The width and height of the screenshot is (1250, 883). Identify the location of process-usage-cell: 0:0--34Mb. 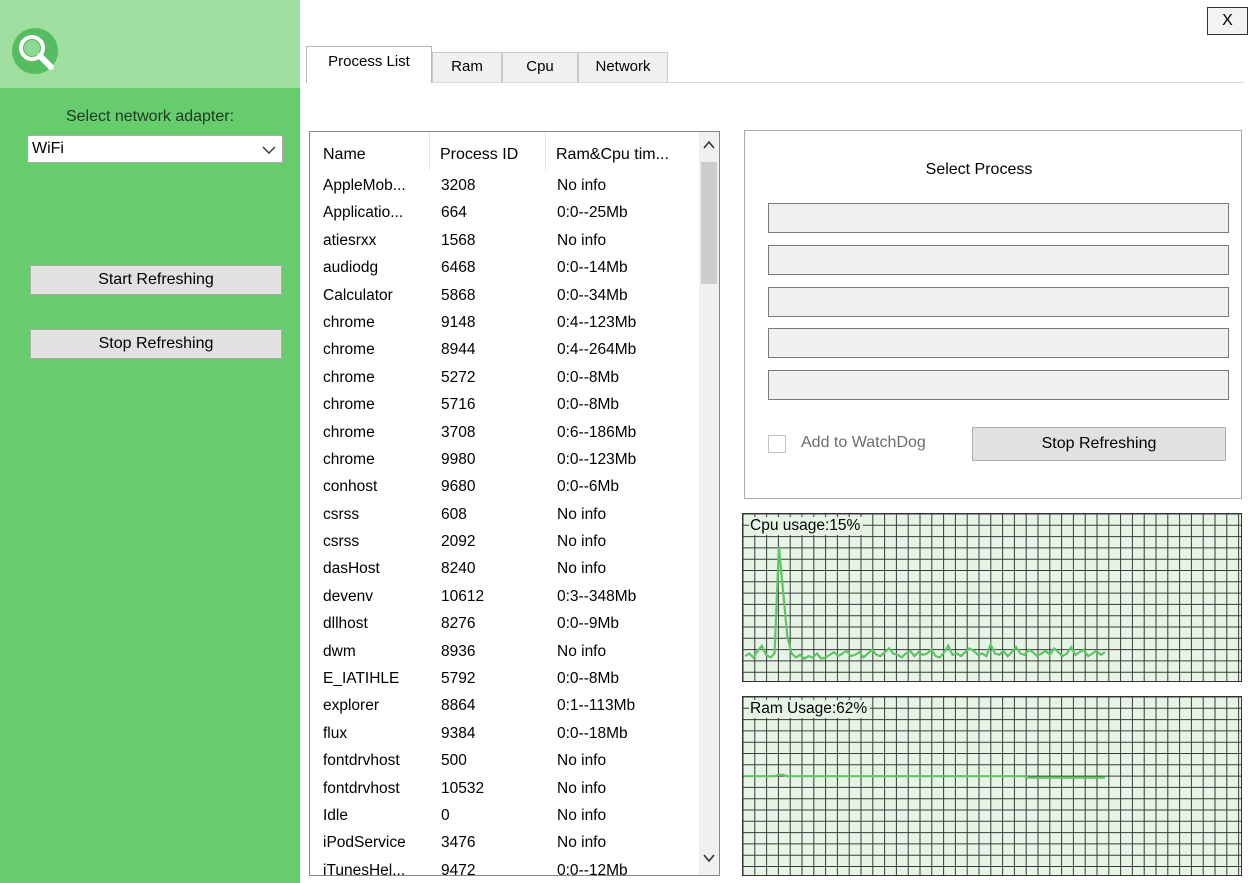
(592, 295).